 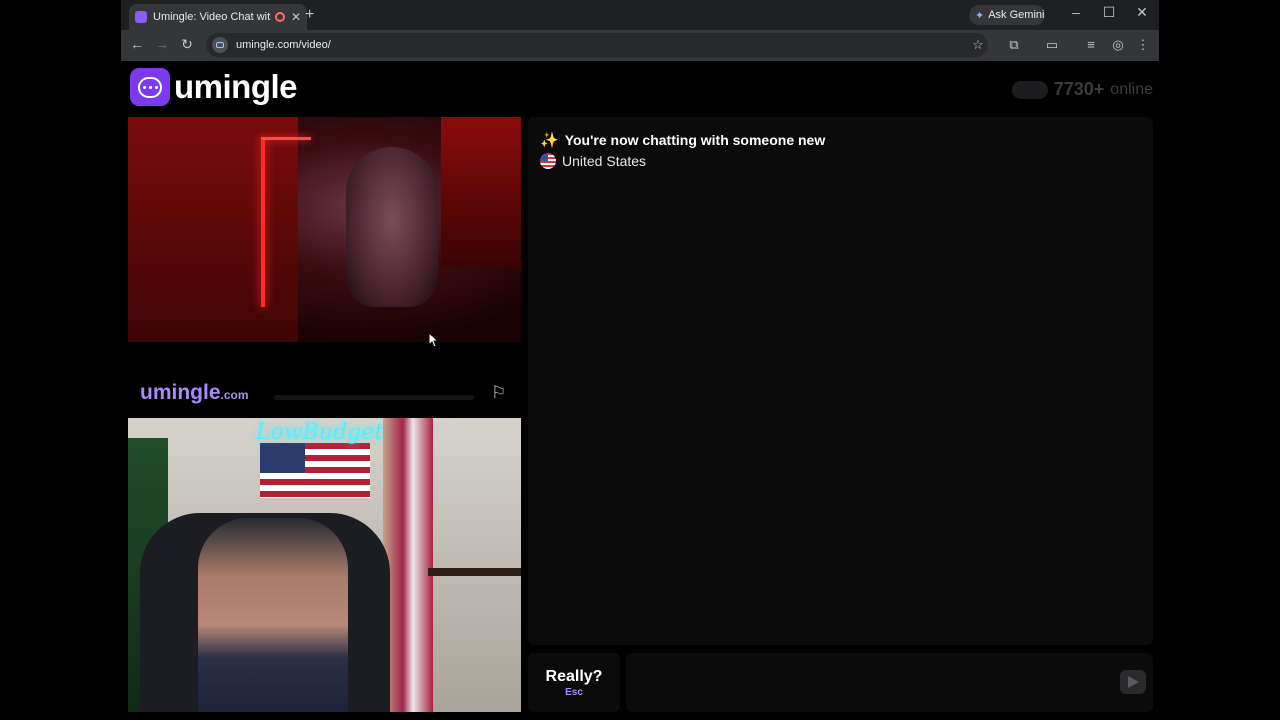 I want to click on send-icon, so click(x=1133, y=682).